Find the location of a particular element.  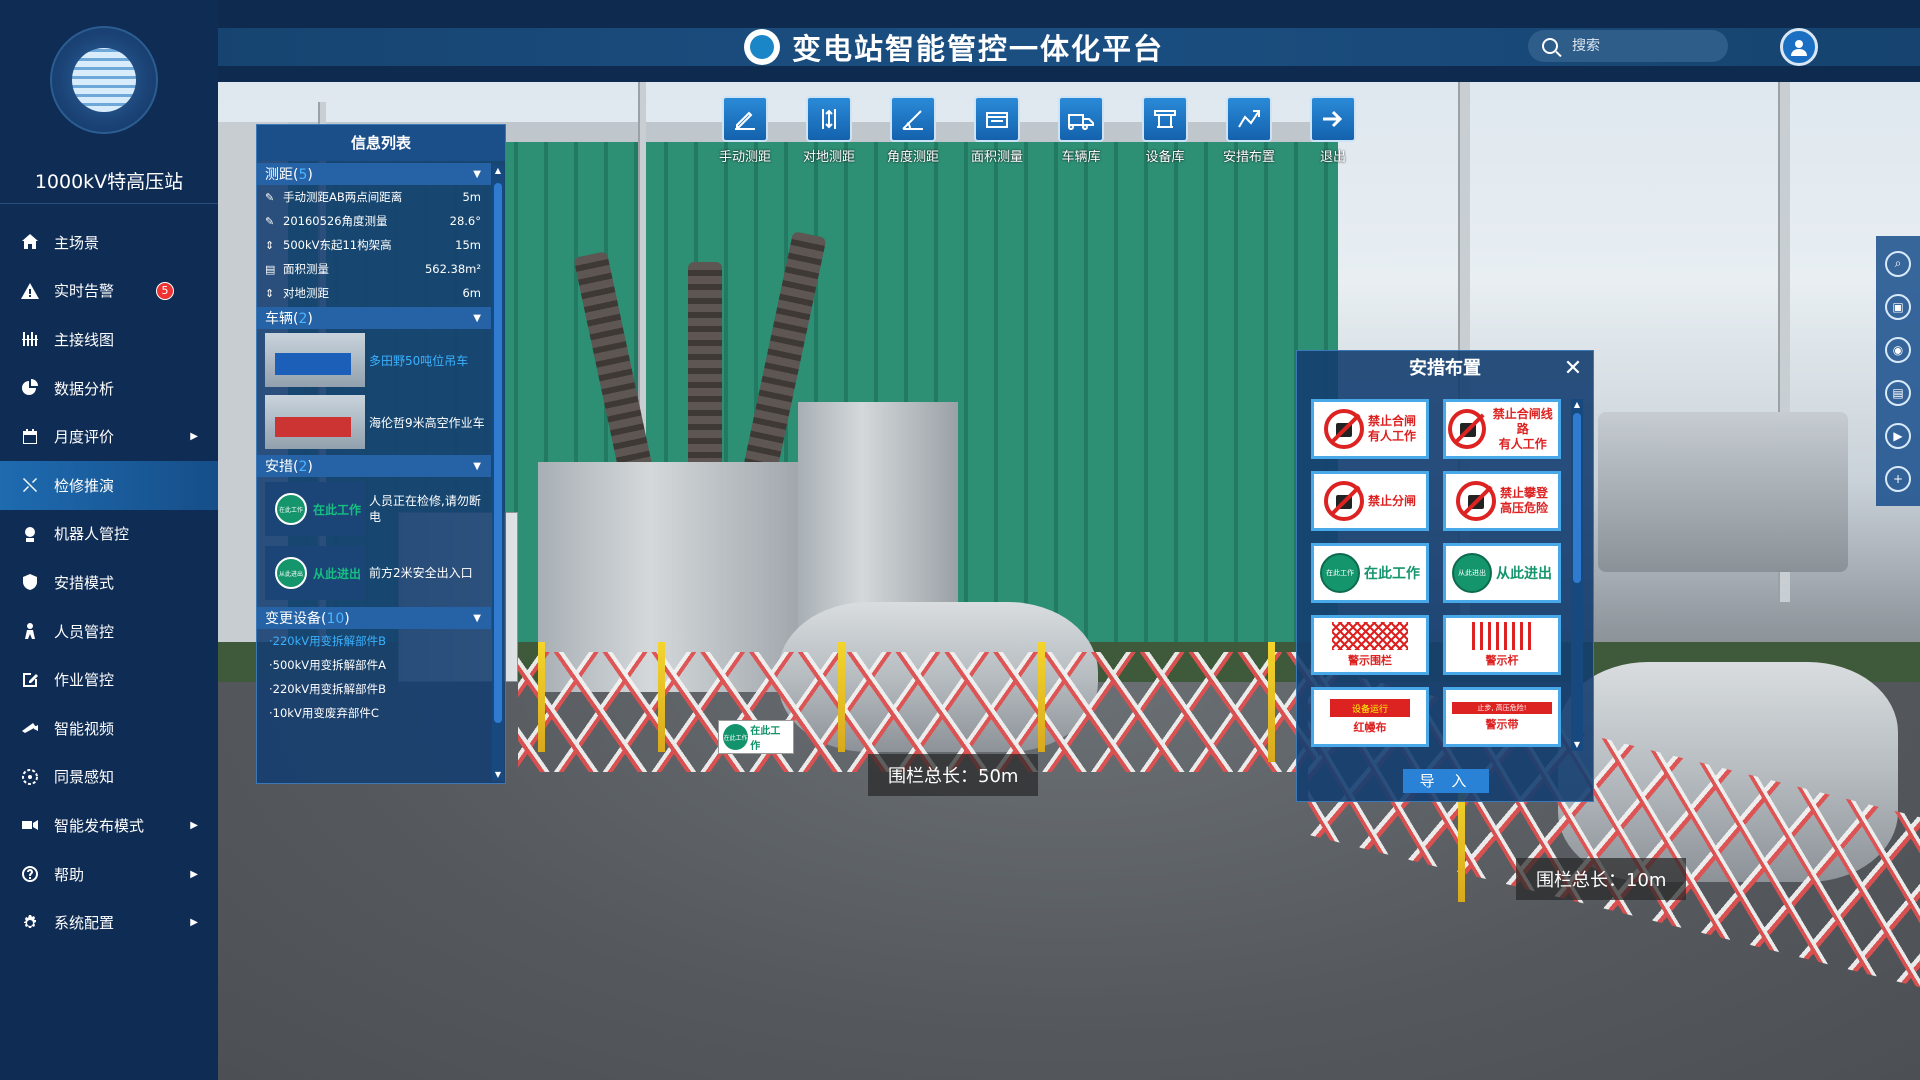

safety-scrollbar: ▲ ▼ is located at coordinates (1577, 575).